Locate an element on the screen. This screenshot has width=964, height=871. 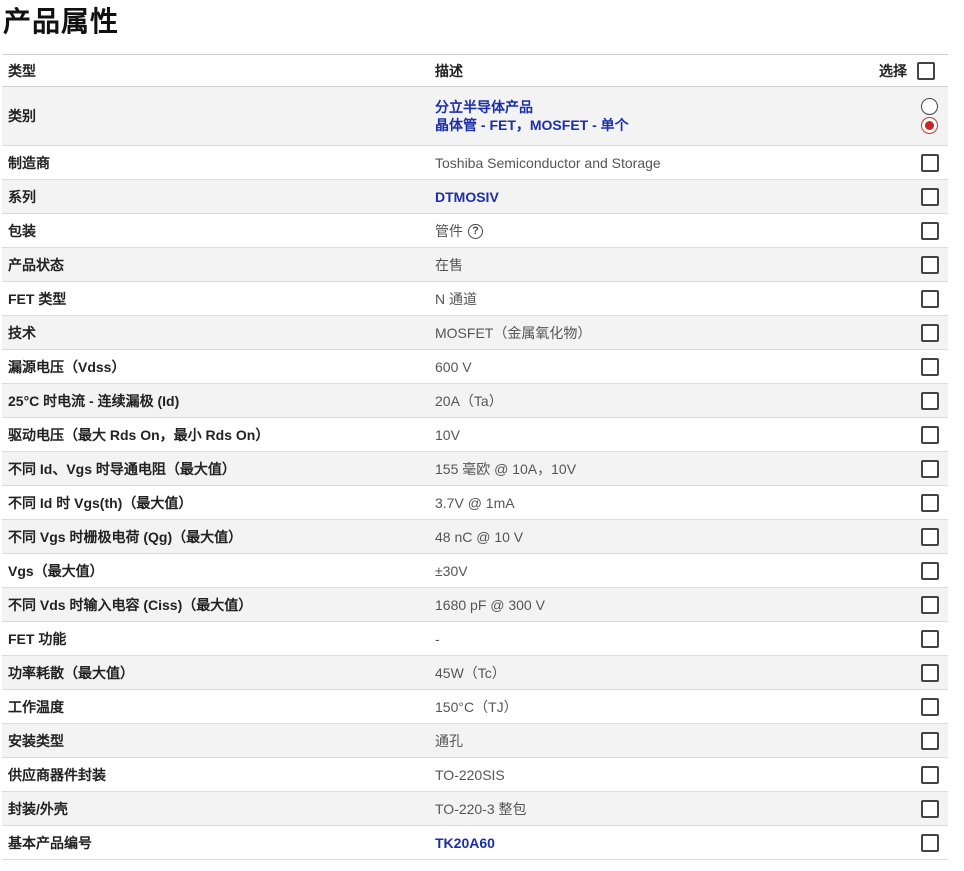
table-row: 不同 Vds 时输入电容 (Ciss)（最大值） 1680 pF @ 300 V is located at coordinates (475, 604).